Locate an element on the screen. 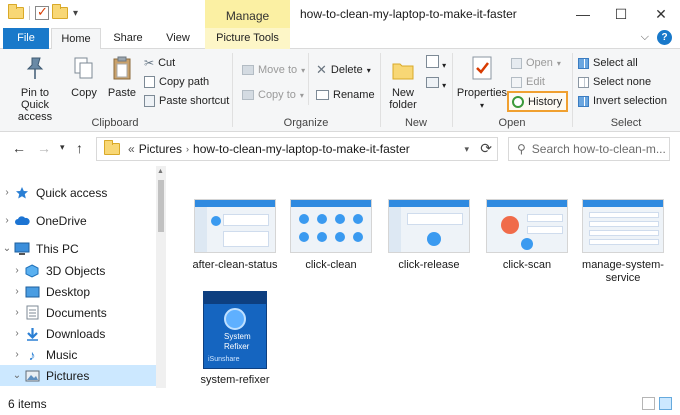  select-none-button: Select none is located at coordinates (614, 82).